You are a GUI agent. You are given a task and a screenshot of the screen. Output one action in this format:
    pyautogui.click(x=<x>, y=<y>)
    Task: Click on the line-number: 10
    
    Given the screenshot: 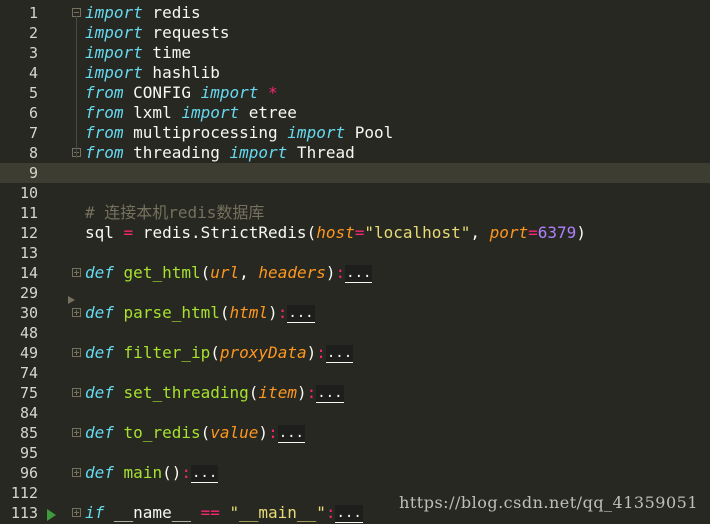 What is the action you would take?
    pyautogui.click(x=28, y=193)
    